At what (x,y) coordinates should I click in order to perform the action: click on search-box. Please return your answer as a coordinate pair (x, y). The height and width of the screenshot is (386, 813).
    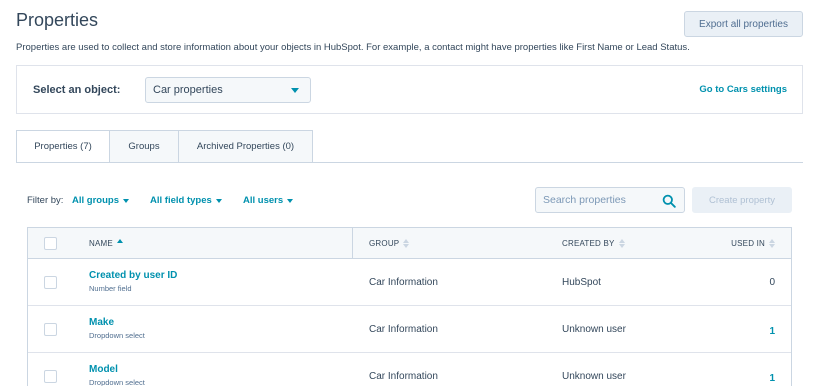
    Looking at the image, I should click on (610, 200).